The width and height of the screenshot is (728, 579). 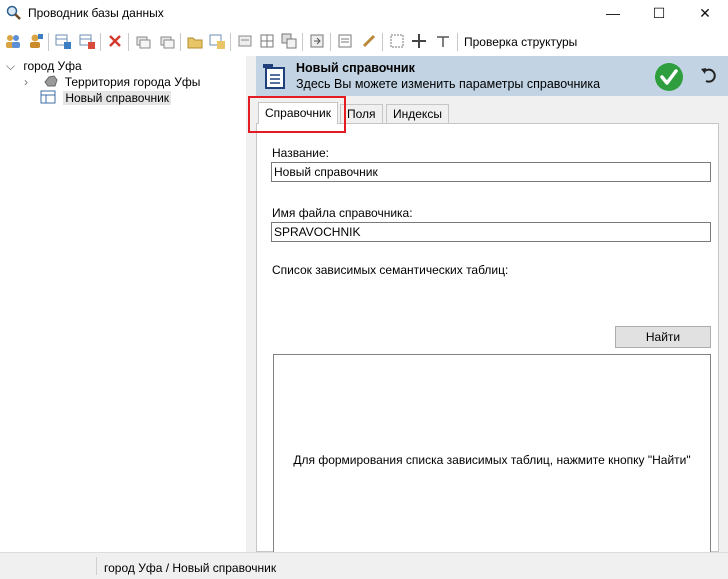 I want to click on tree-node-label: Территория города Уфы, so click(x=132, y=82).